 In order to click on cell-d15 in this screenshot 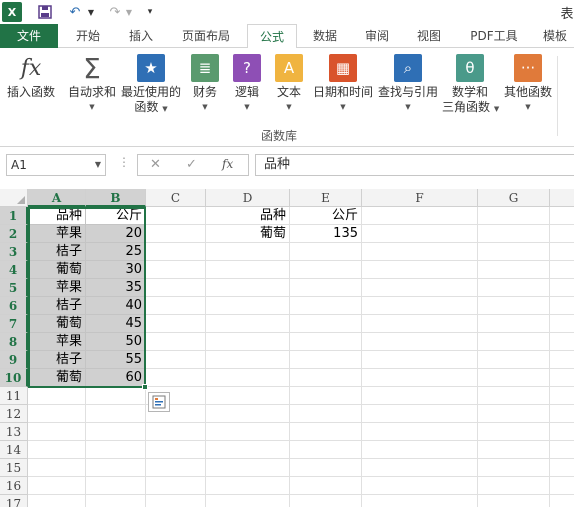, I will do `click(248, 468)`.